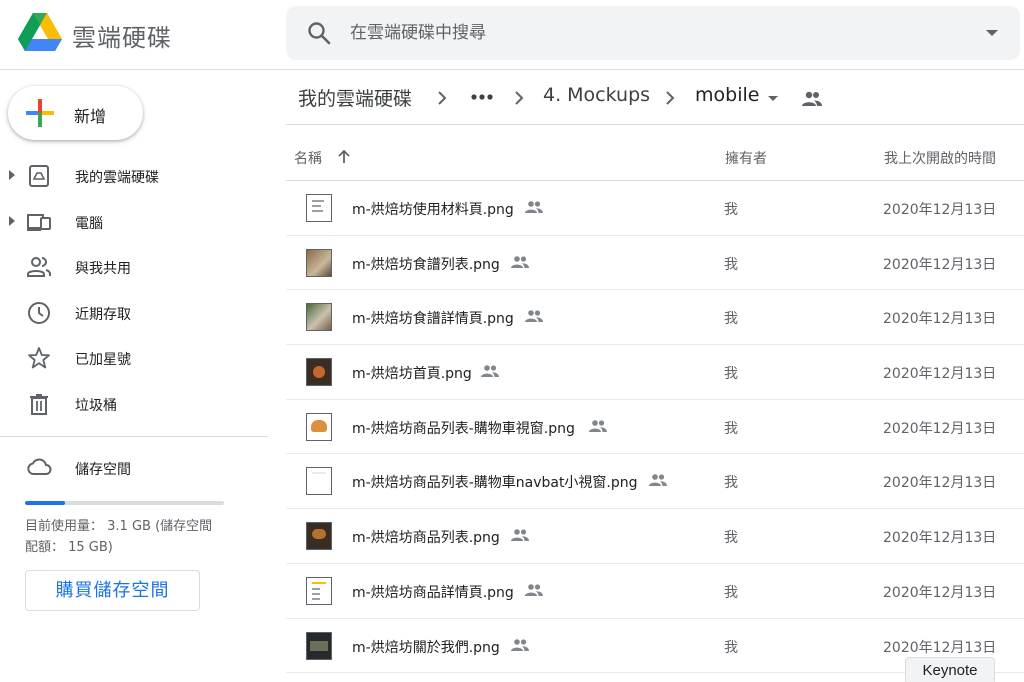 Image resolution: width=1024 pixels, height=682 pixels. Describe the element at coordinates (412, 374) in the screenshot. I see `file-name: m-烘焙坊首頁.png` at that location.